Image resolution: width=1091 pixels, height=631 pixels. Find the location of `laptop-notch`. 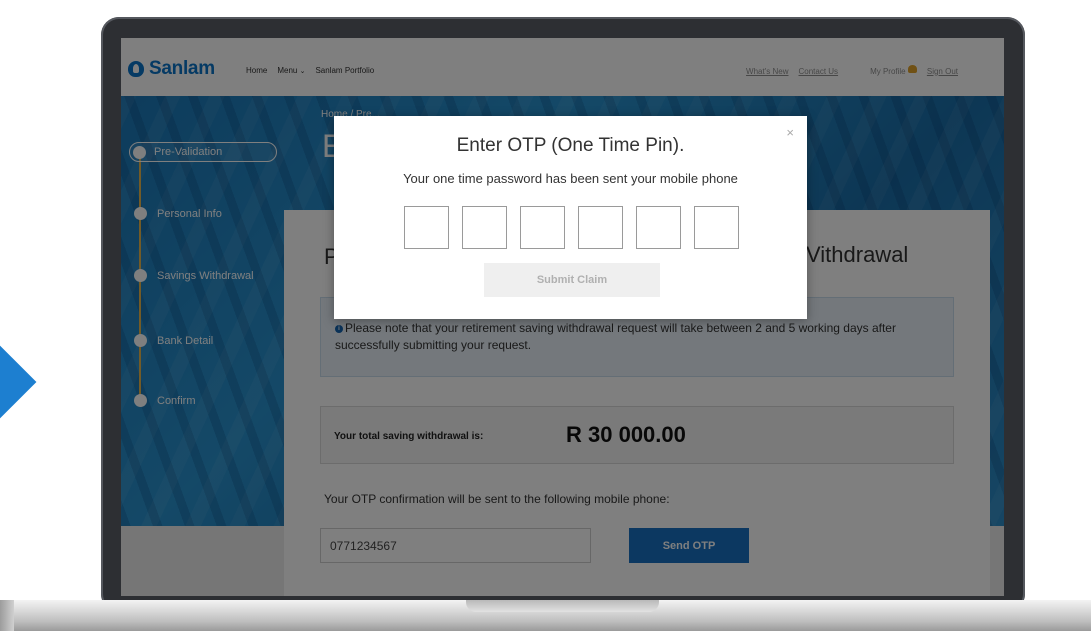

laptop-notch is located at coordinates (562, 606).